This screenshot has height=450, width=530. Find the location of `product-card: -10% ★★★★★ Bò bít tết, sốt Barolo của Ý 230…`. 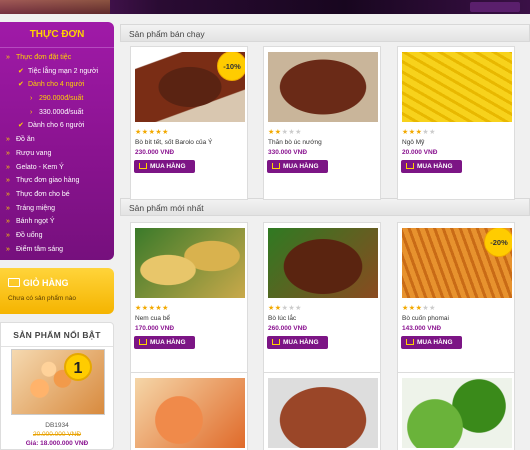

product-card: -10% ★★★★★ Bò bít tết, sốt Barolo của Ý 230… is located at coordinates (189, 123).